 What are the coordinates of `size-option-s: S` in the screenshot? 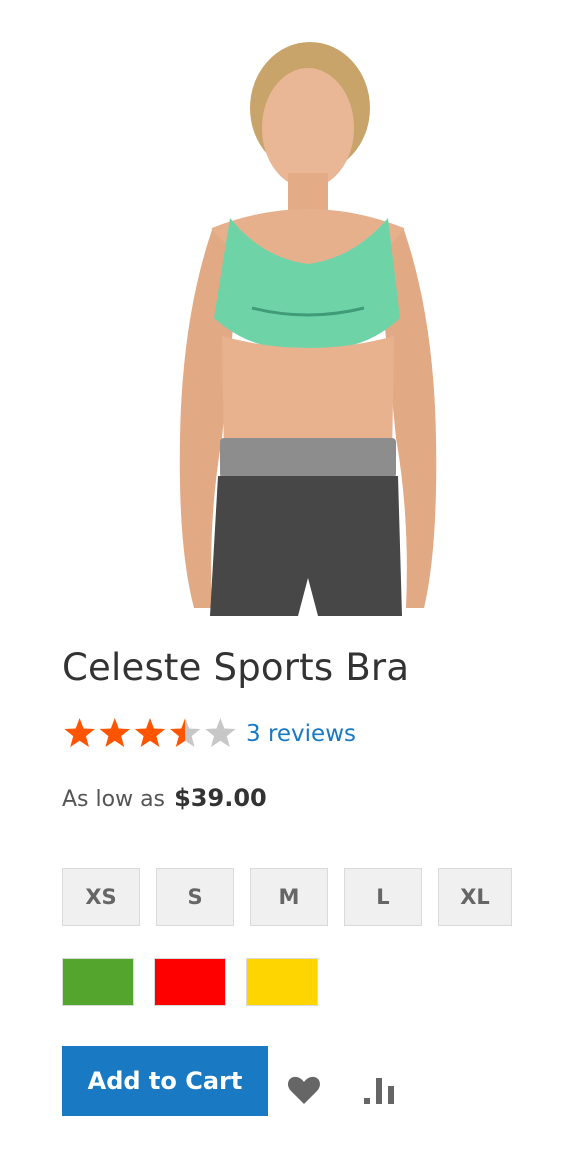 It's located at (195, 897).